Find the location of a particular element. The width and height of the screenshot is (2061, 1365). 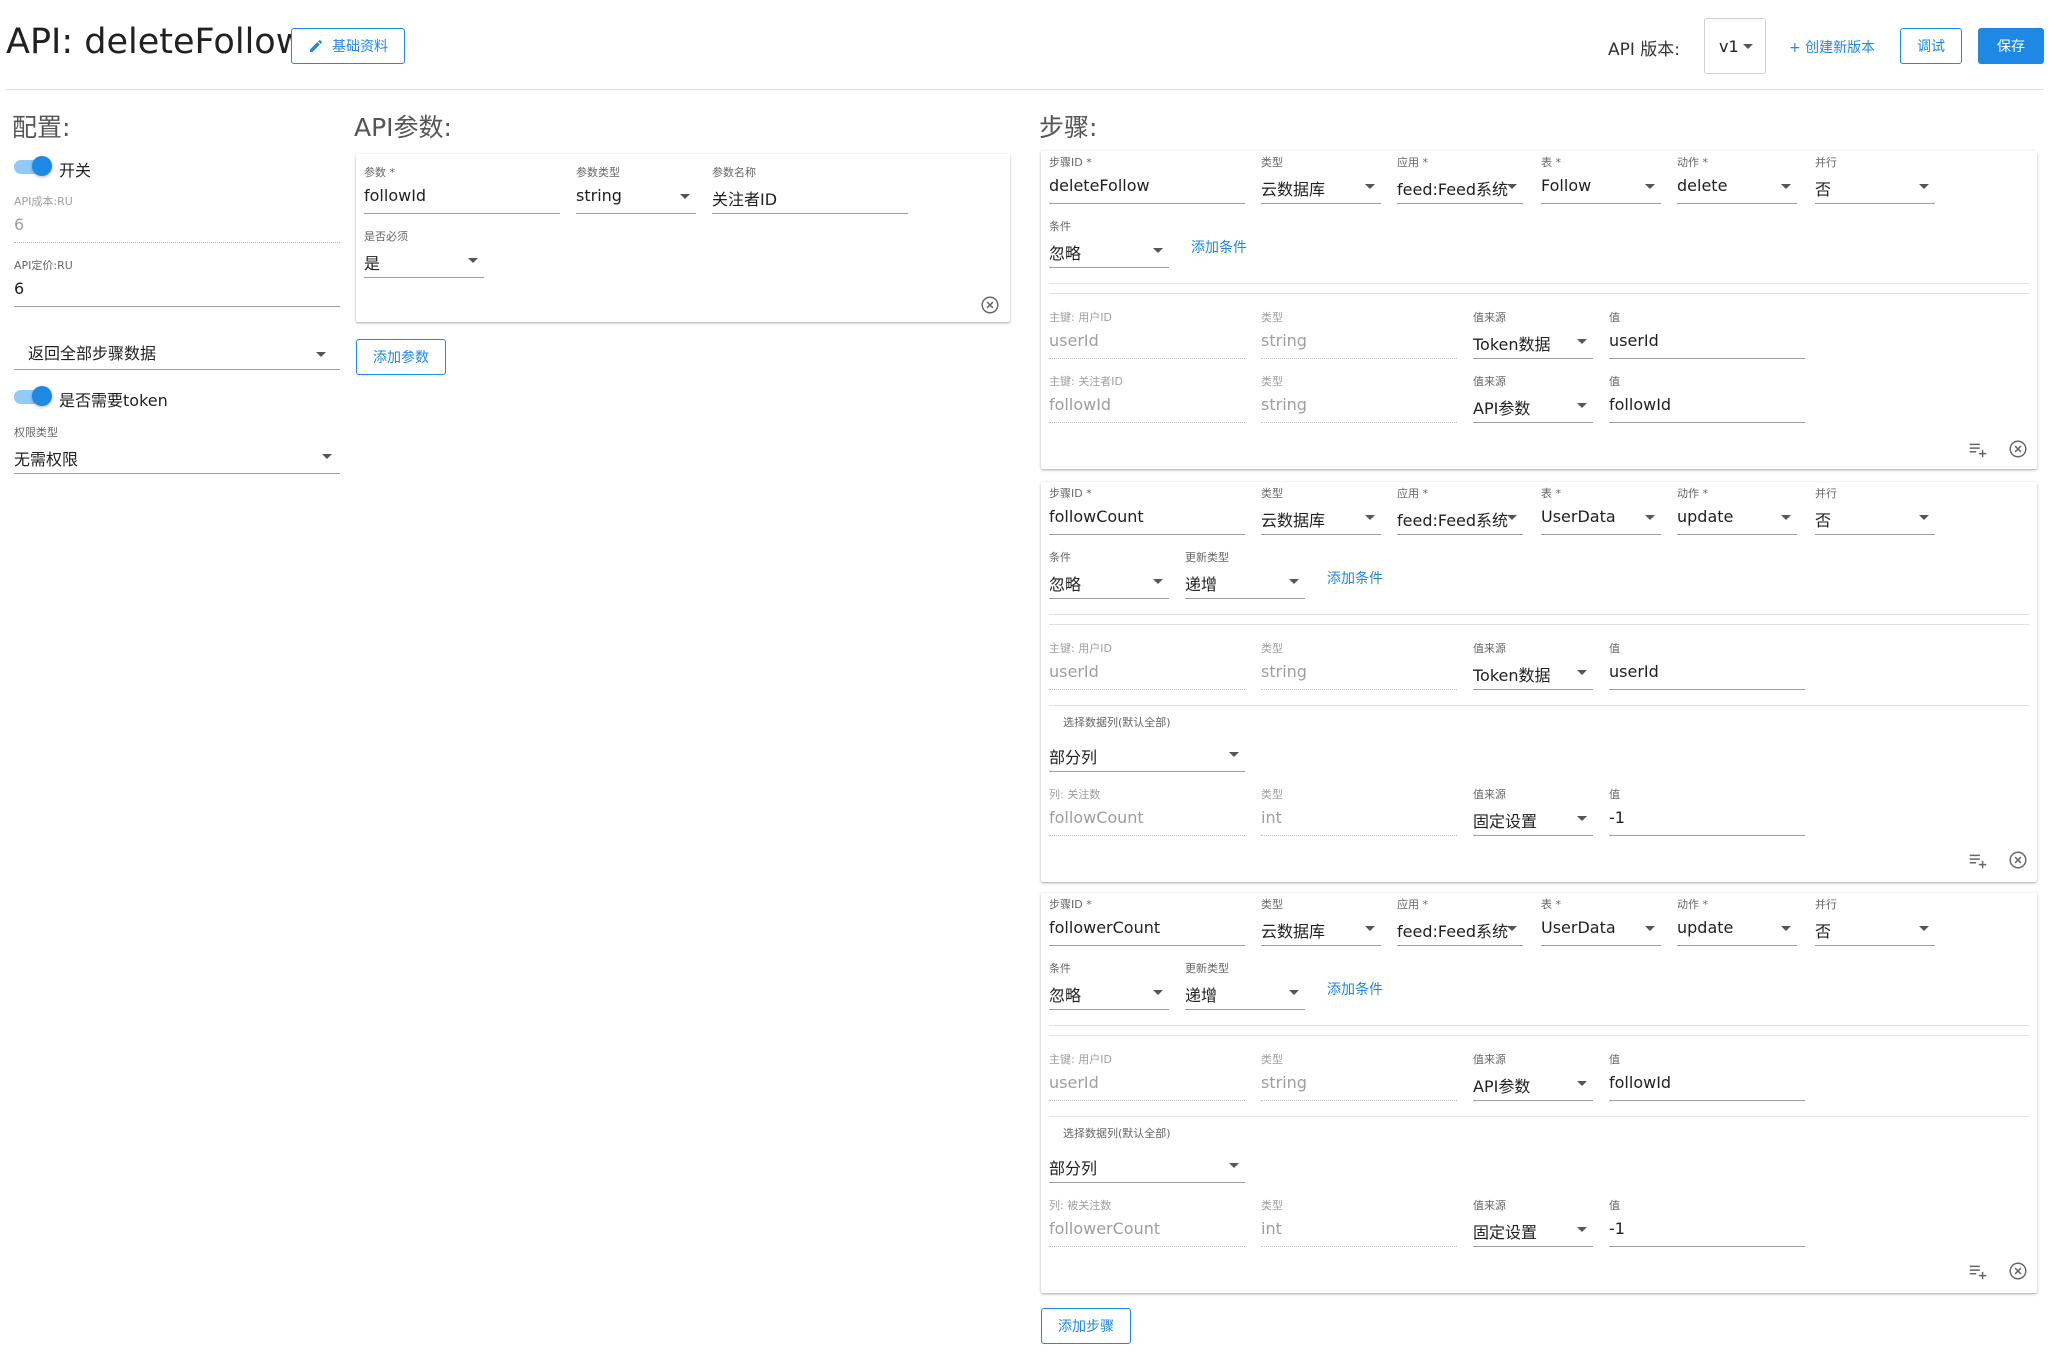

key-source-value: Token数据 is located at coordinates (1512, 675).